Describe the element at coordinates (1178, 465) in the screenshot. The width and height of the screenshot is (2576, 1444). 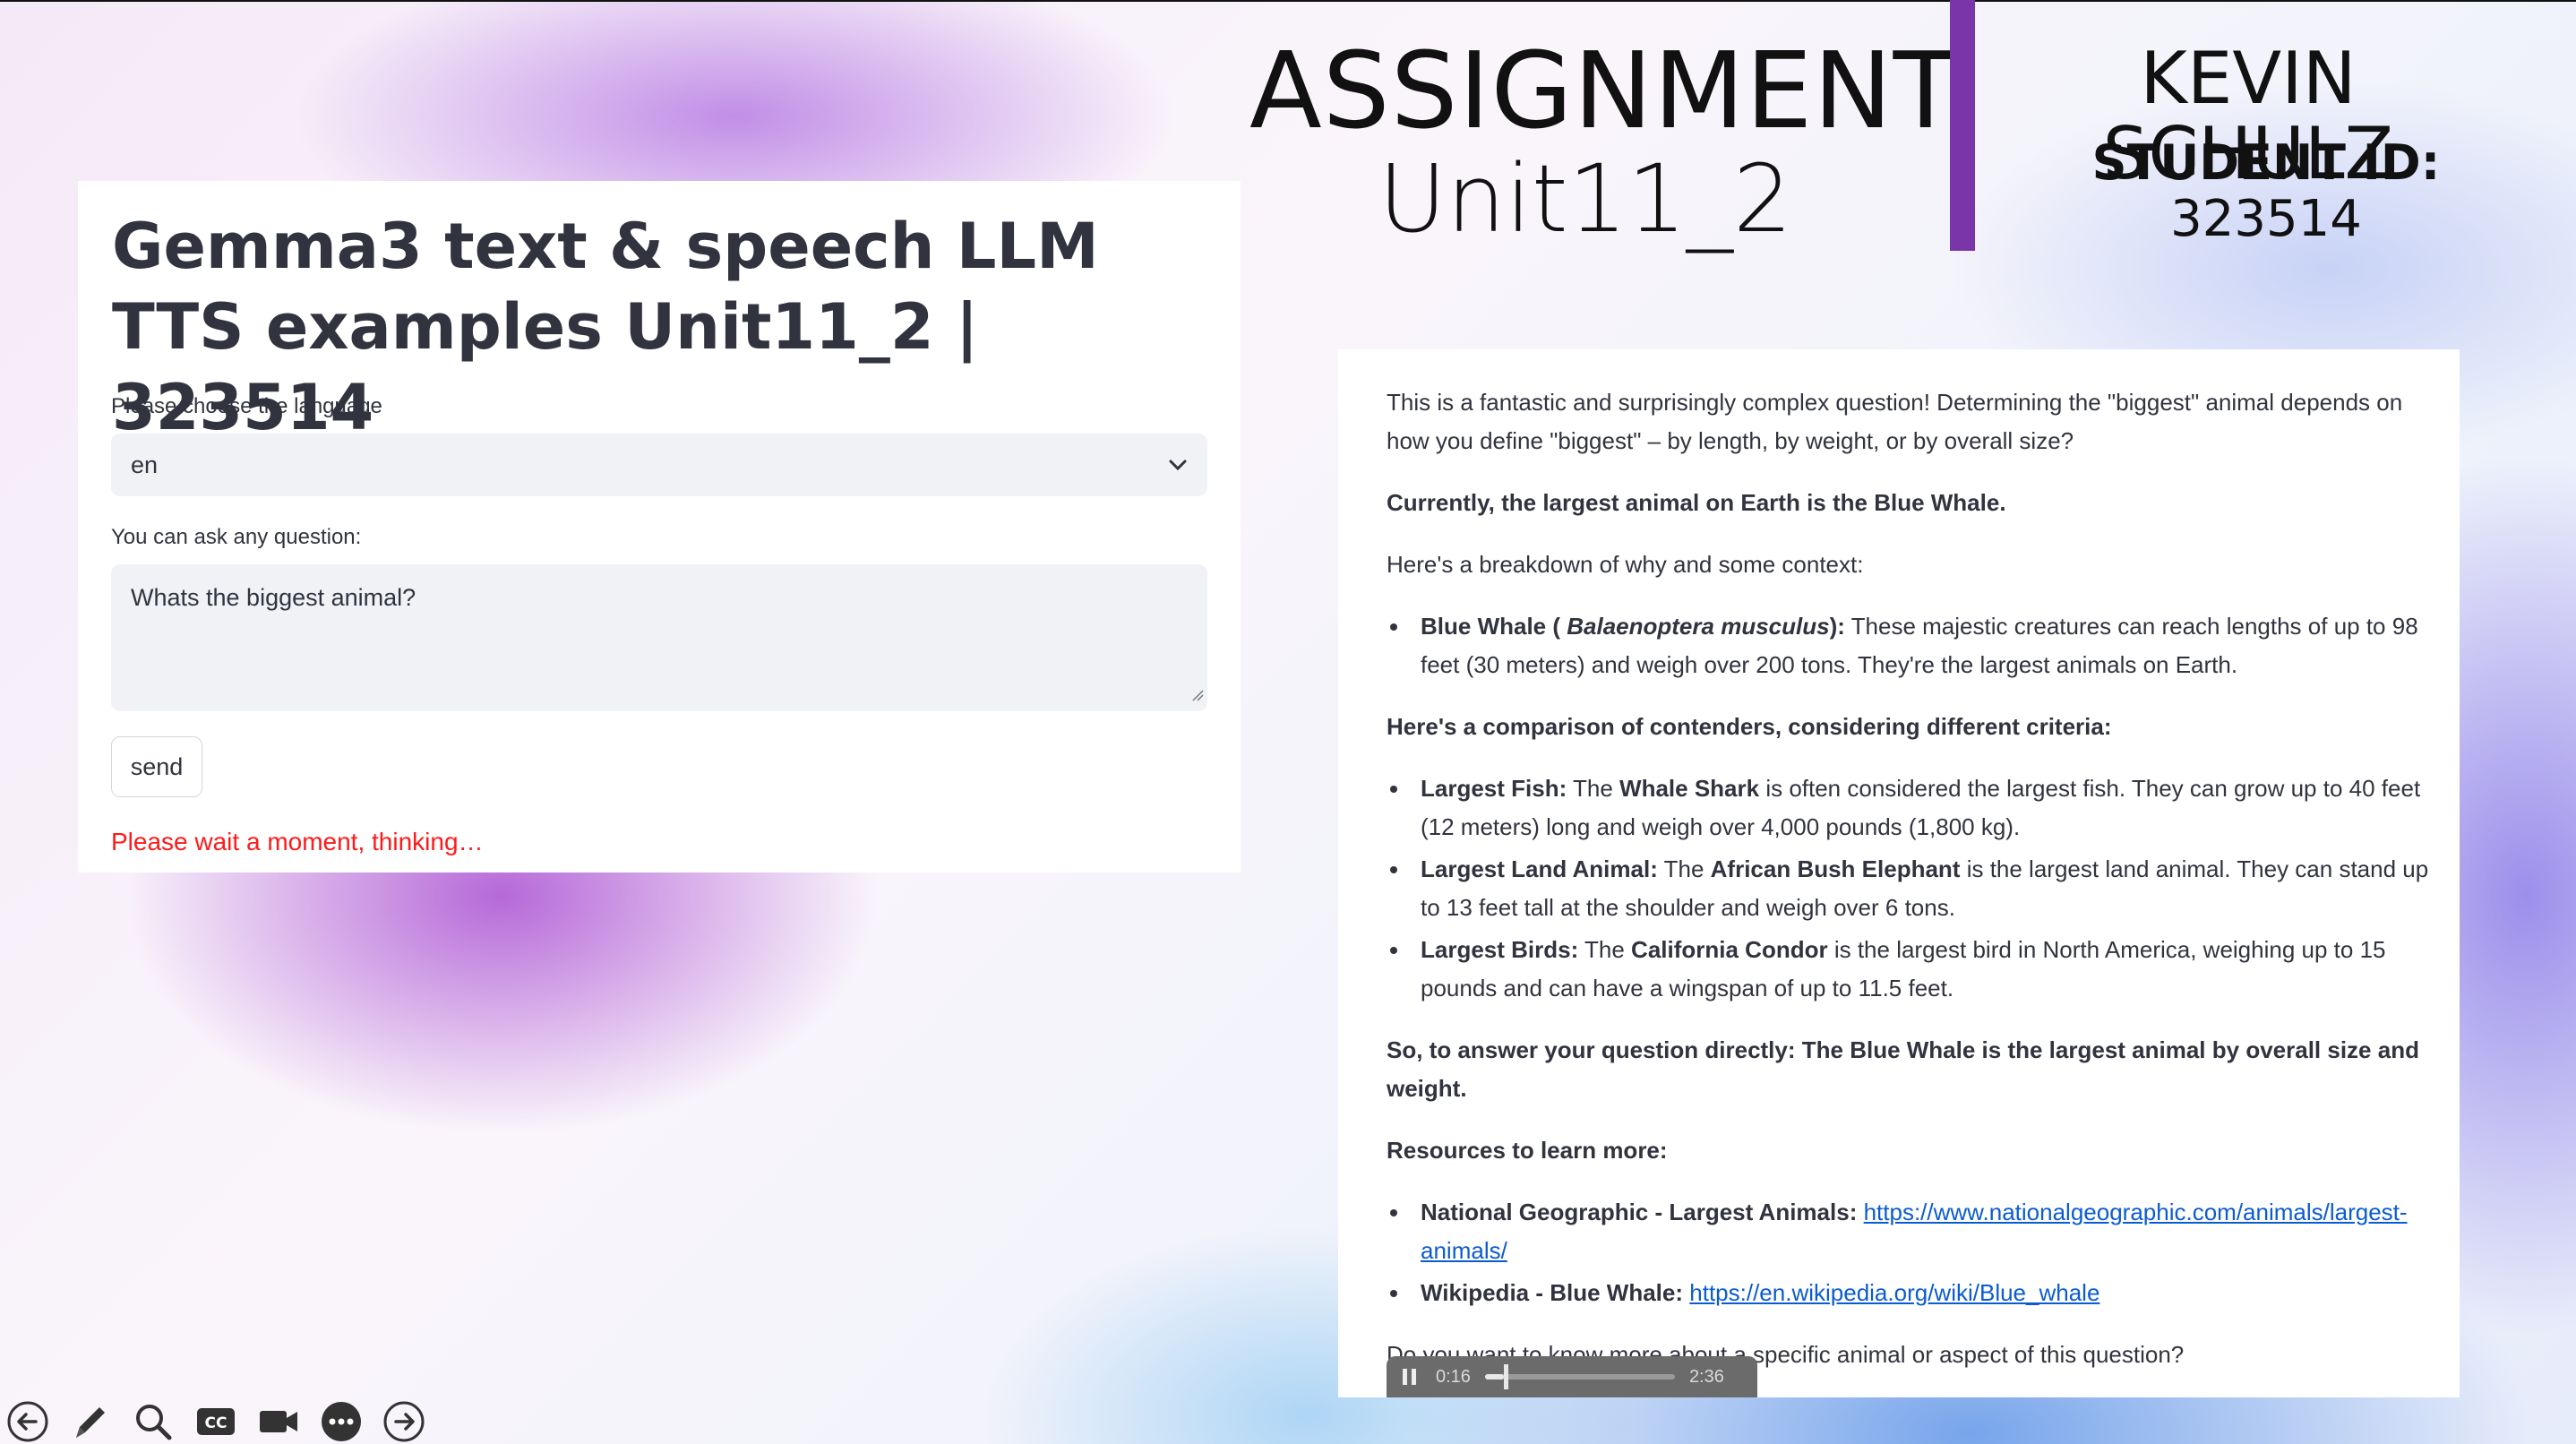
I see `chevron-down-icon` at that location.